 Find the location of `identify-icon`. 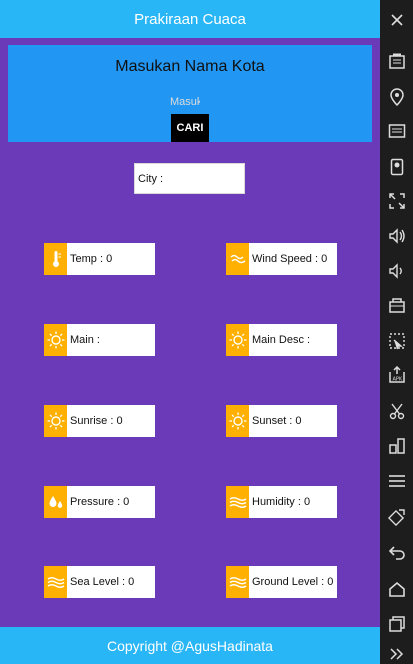

identify-icon is located at coordinates (396, 304).